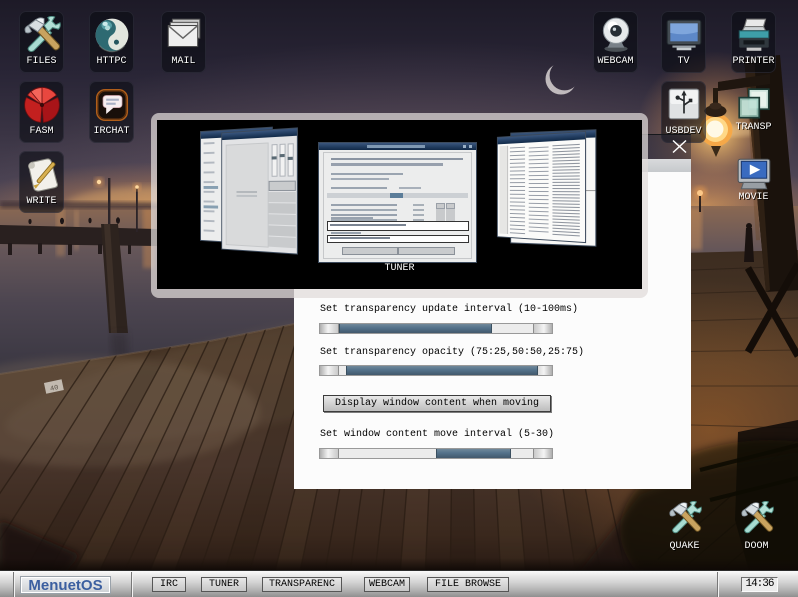 The image size is (798, 597). I want to click on svg-text: 40, so click(54, 389).